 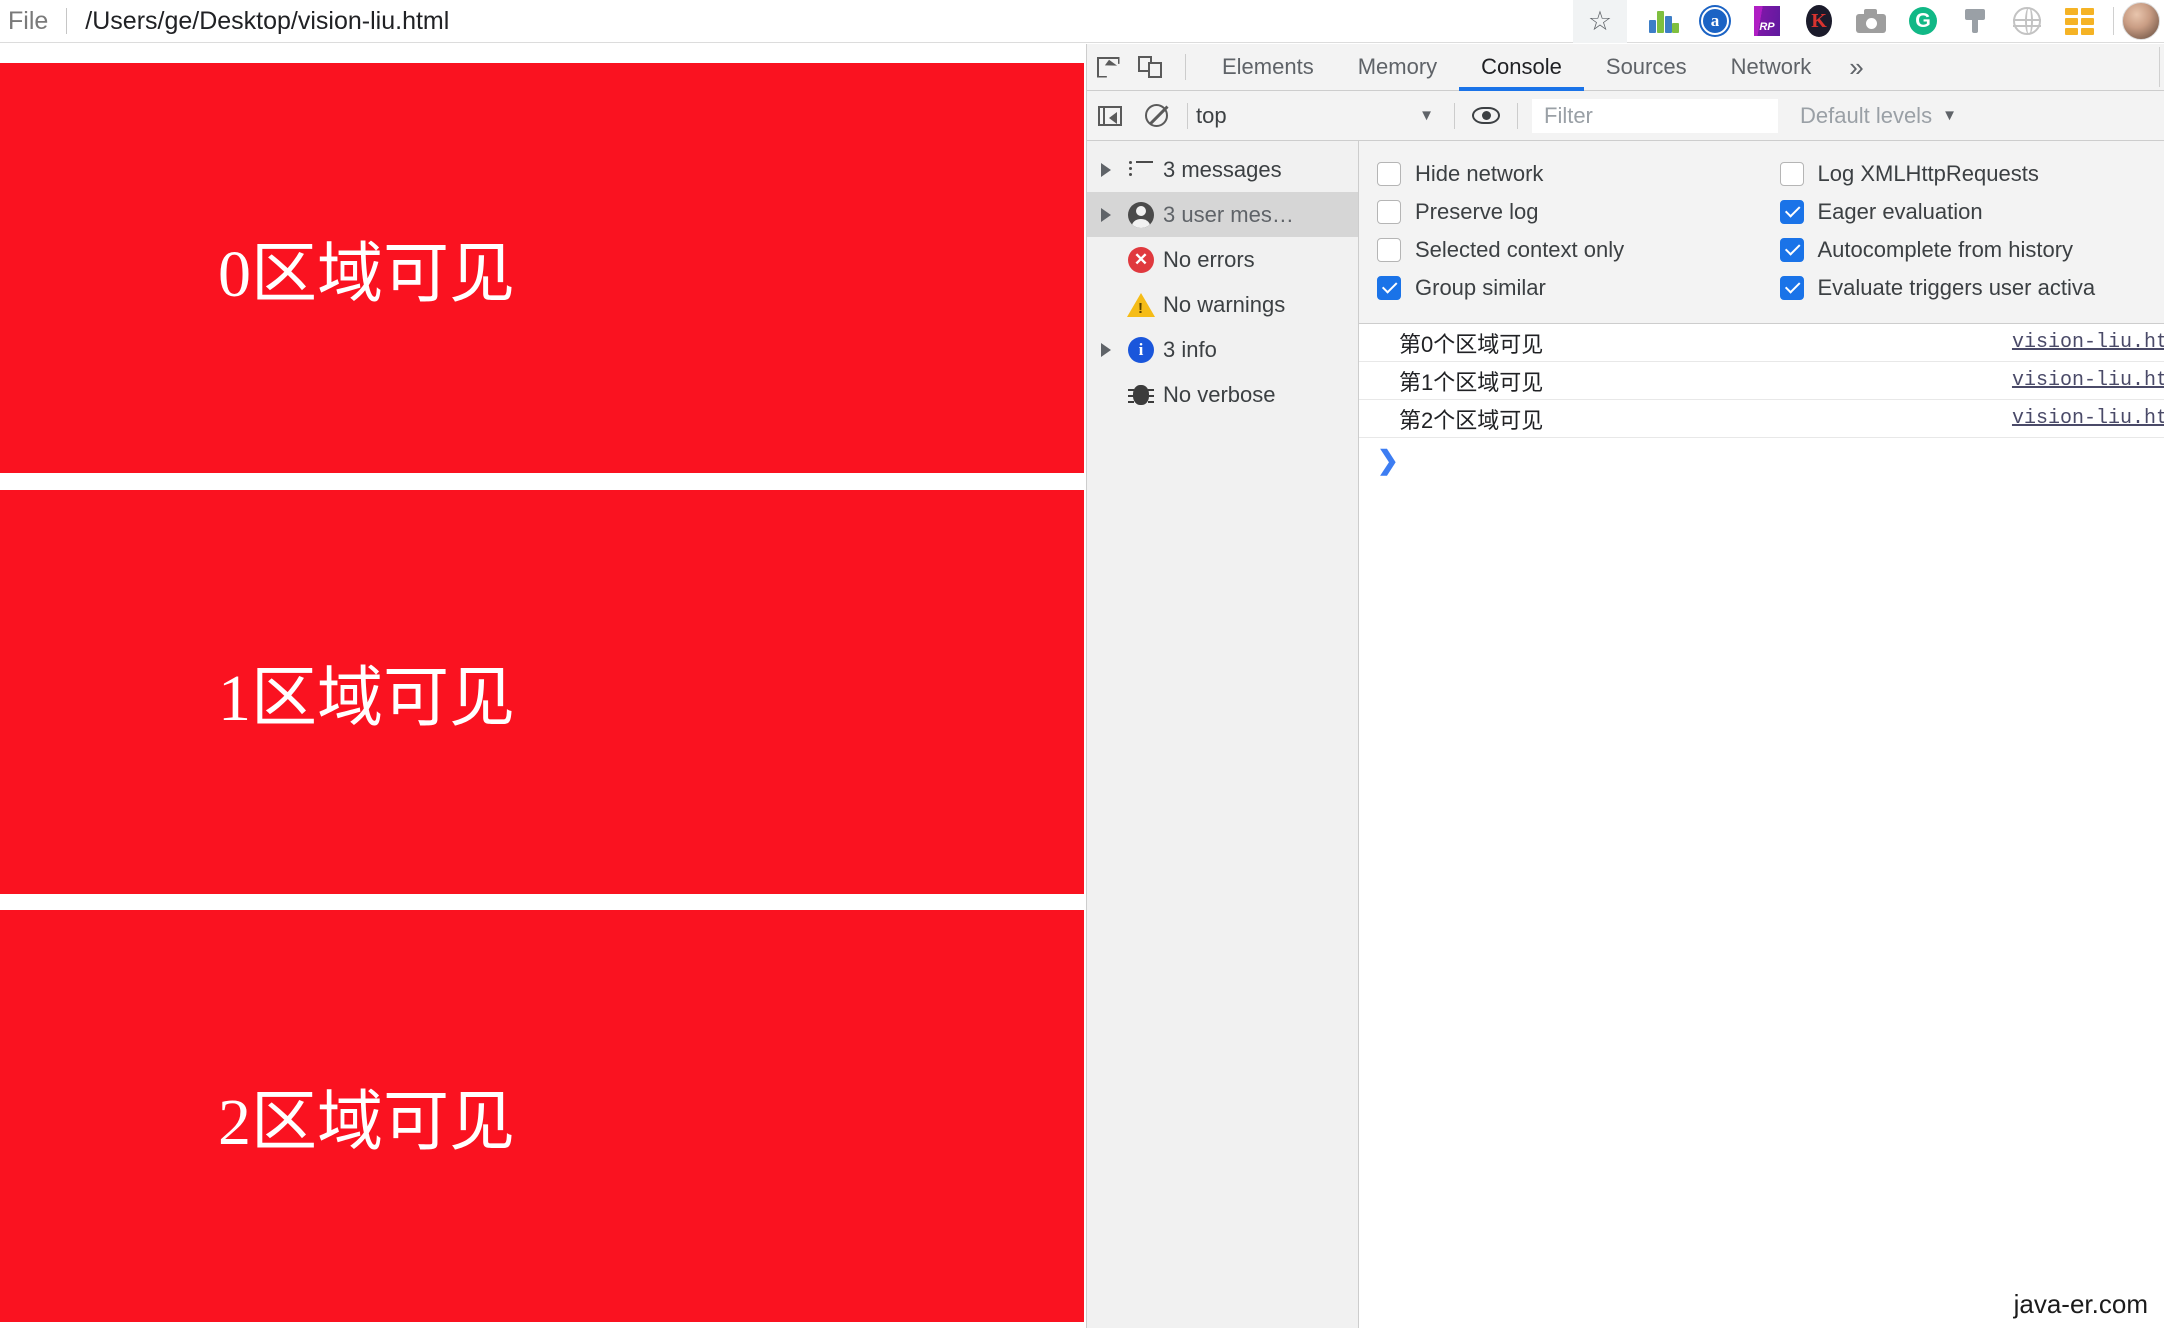 I want to click on rp-badge-icon: RP, so click(x=1767, y=21).